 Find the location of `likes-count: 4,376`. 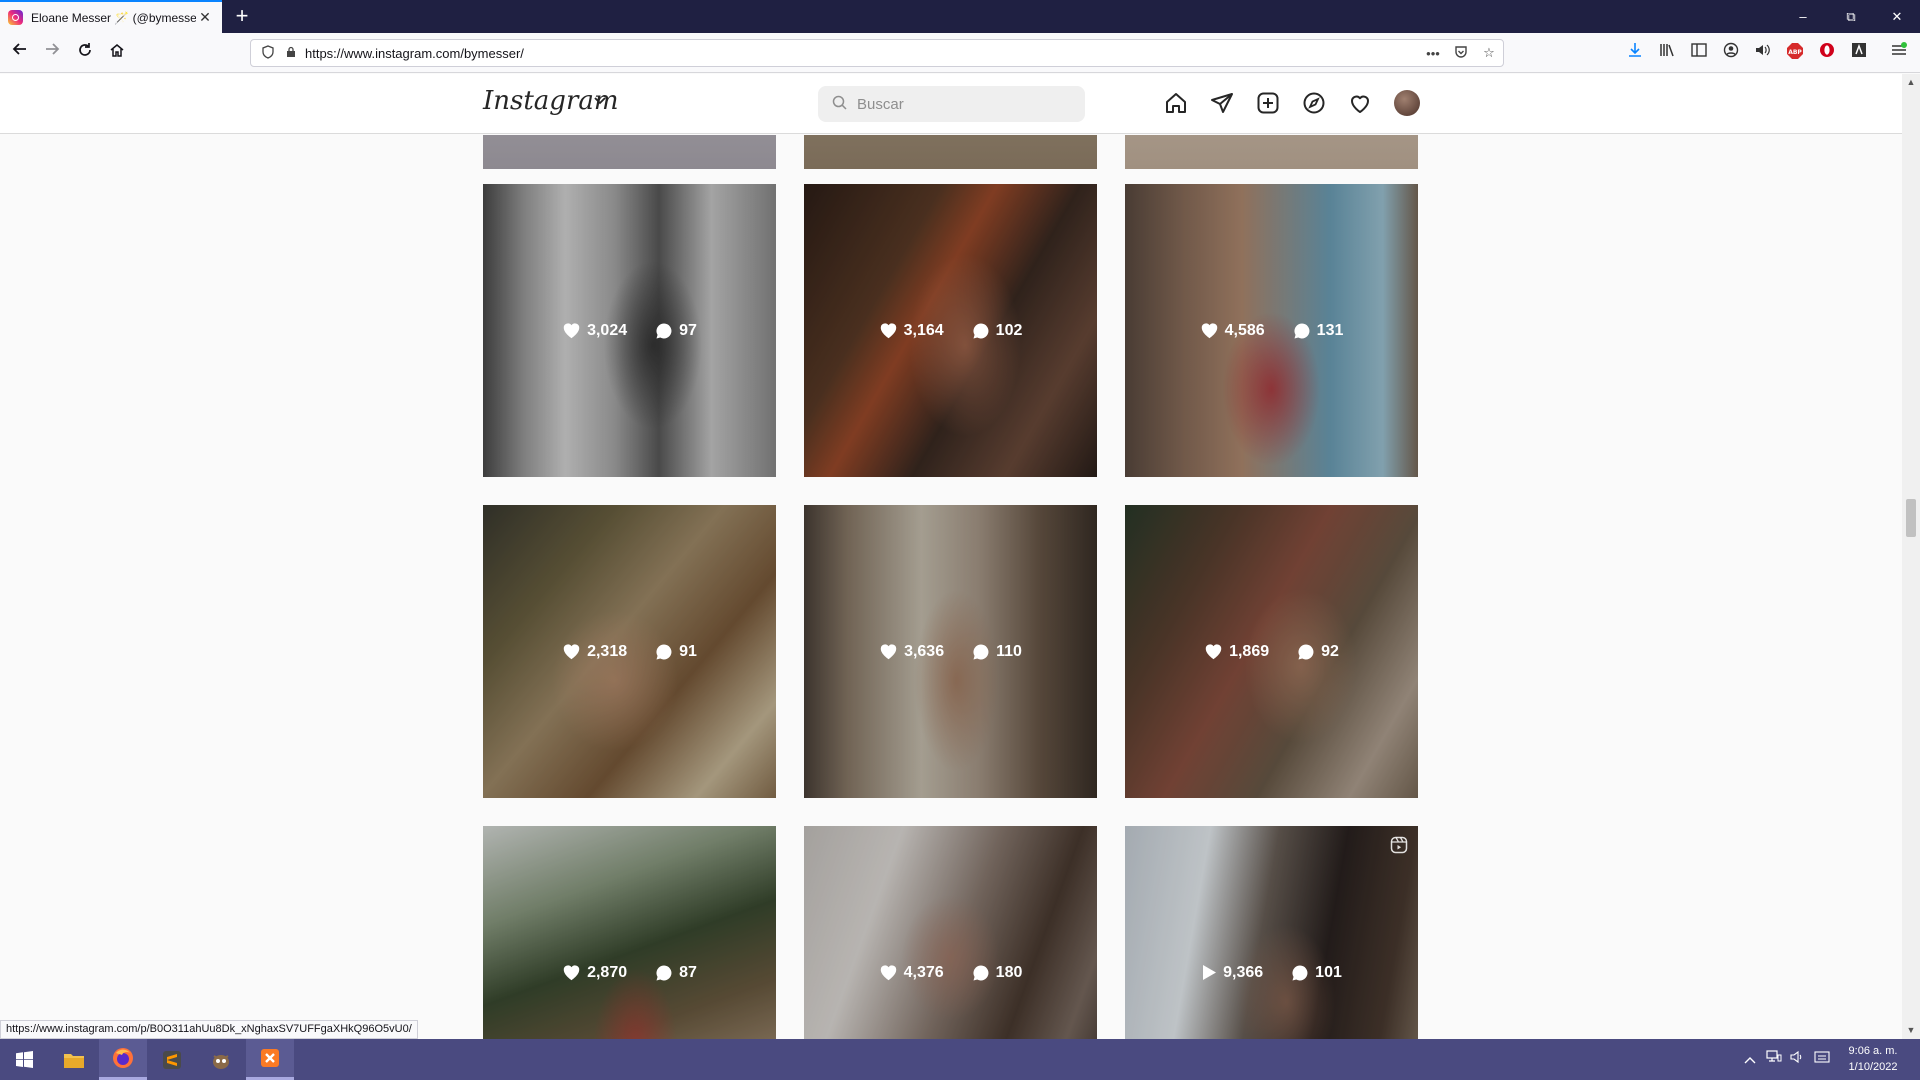

likes-count: 4,376 is located at coordinates (923, 972).